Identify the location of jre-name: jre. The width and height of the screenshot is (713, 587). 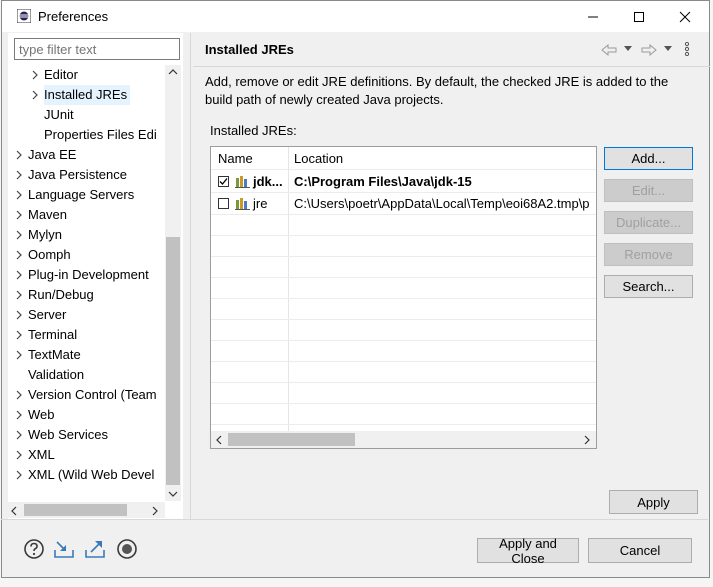
(260, 203).